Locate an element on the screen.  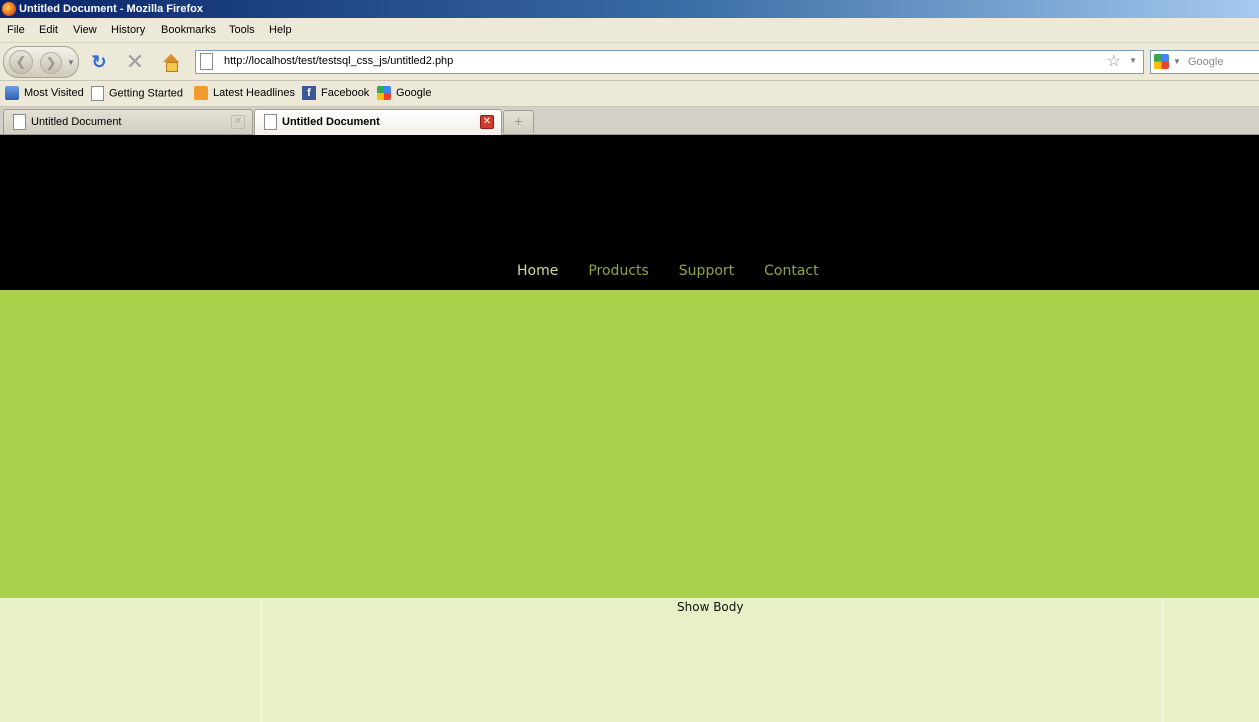
bookmark-most-visited: Most Visited is located at coordinates (44, 93).